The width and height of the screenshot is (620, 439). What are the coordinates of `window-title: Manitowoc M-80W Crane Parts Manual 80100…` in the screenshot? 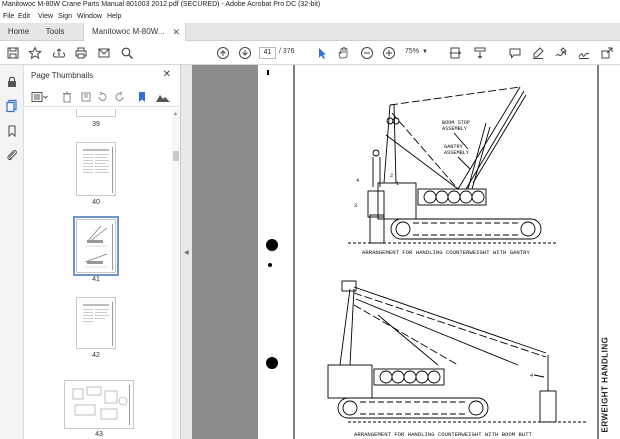 It's located at (161, 4).